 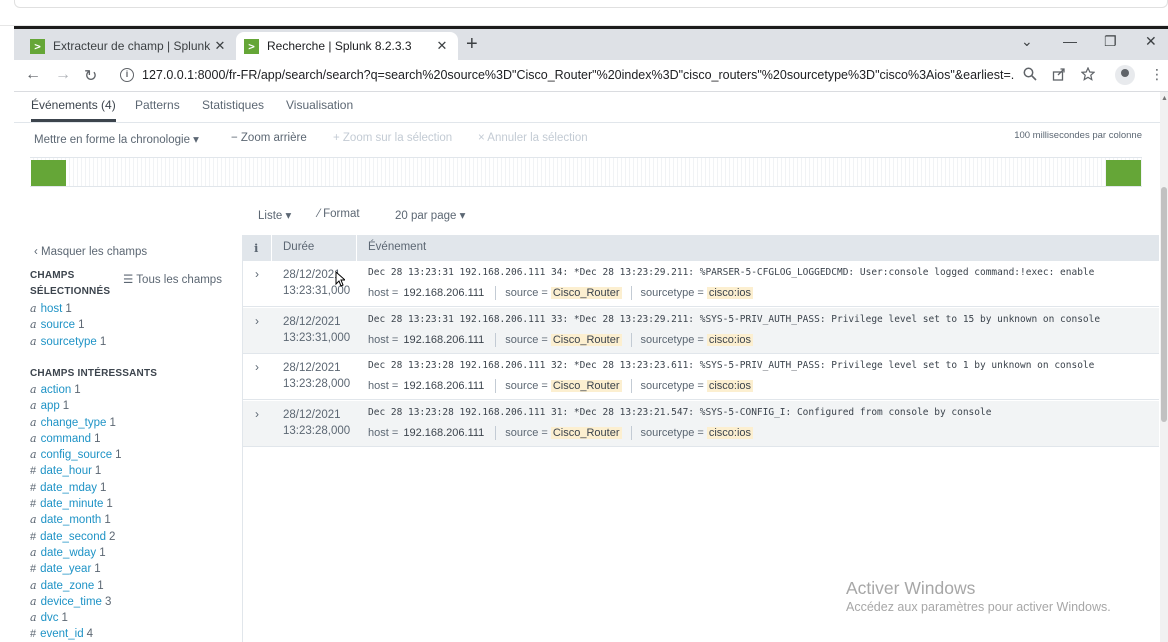 I want to click on field-host: a host 1, so click(x=68, y=309).